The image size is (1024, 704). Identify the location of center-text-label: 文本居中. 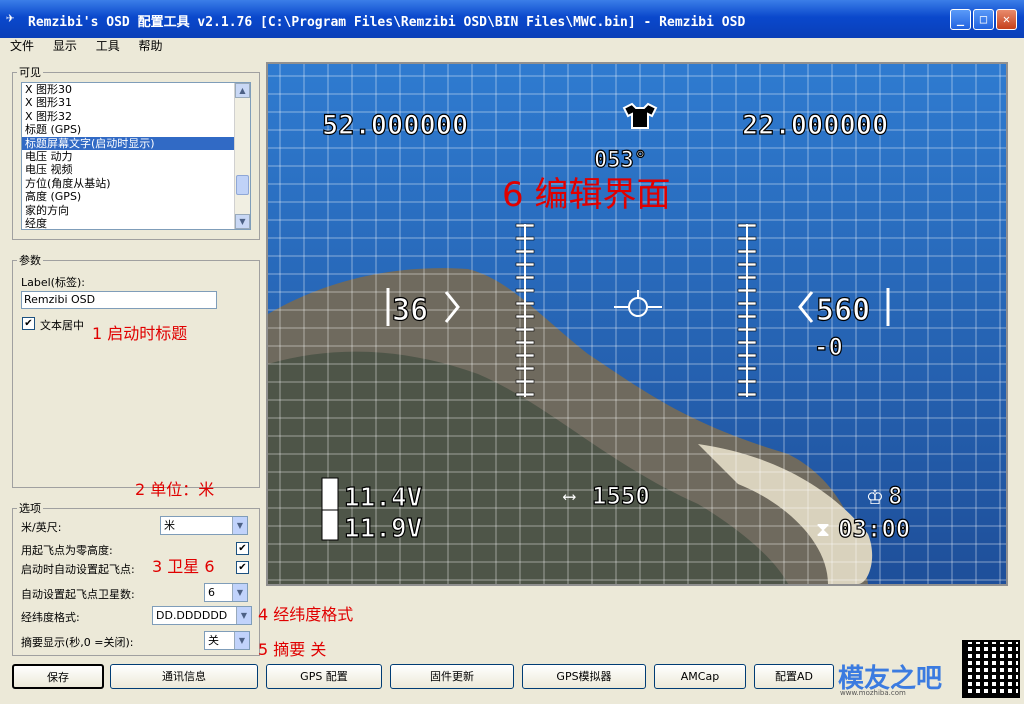
(62, 325).